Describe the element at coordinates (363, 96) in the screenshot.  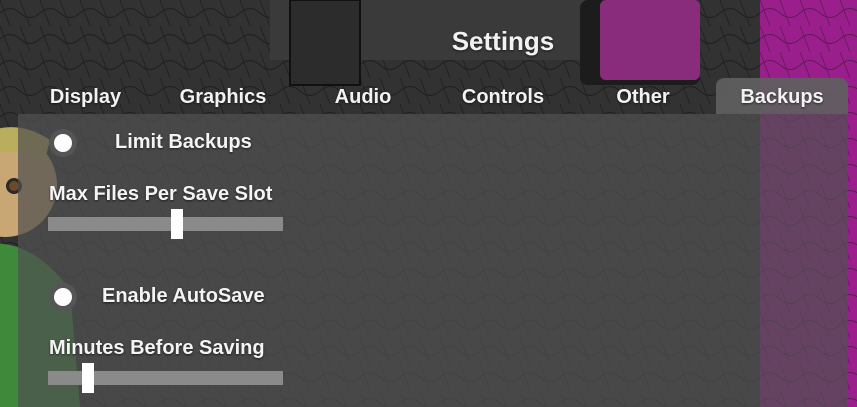
I see `tab-audio: Audio` at that location.